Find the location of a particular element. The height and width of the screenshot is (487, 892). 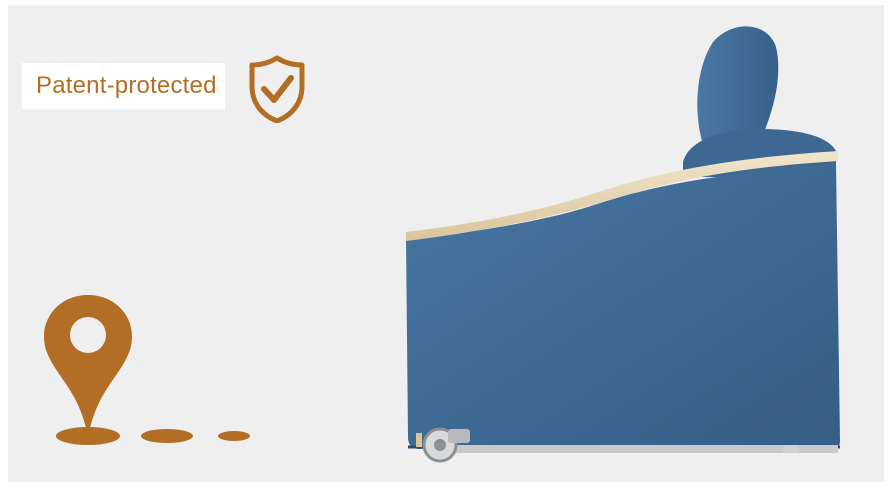

patent-badge: Patent-protected is located at coordinates (123, 86).